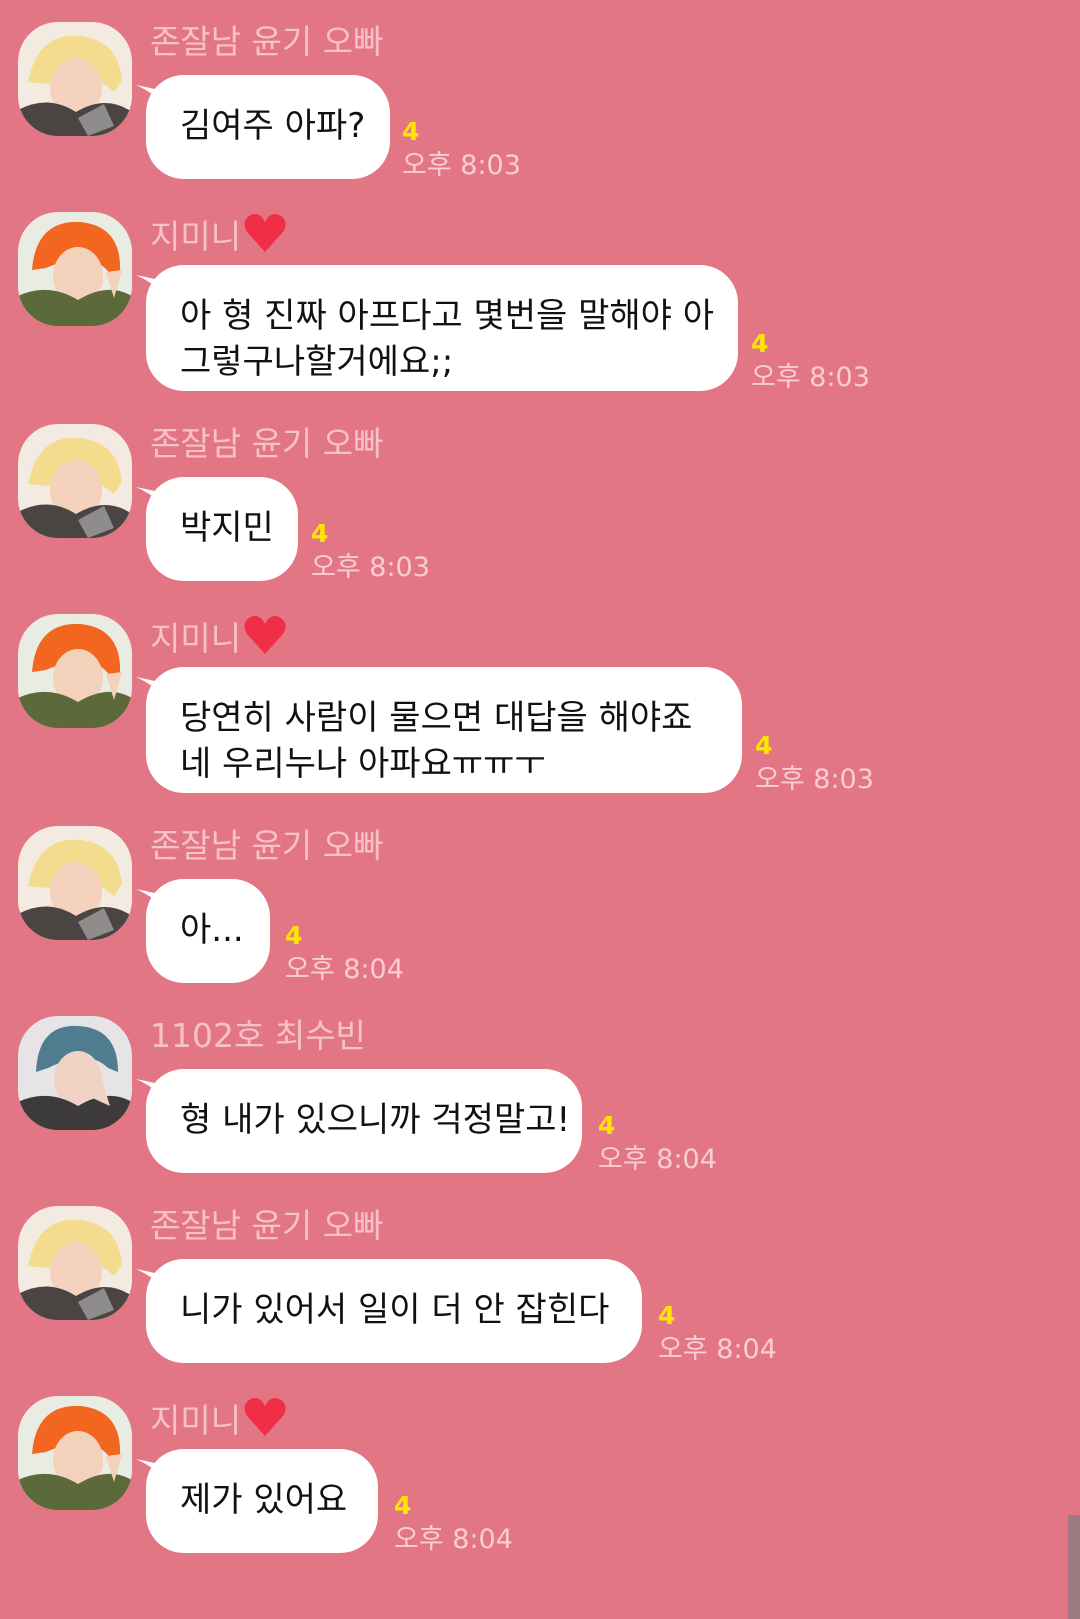  I want to click on sender-name-text: 1102호 최수빈, so click(258, 1035).